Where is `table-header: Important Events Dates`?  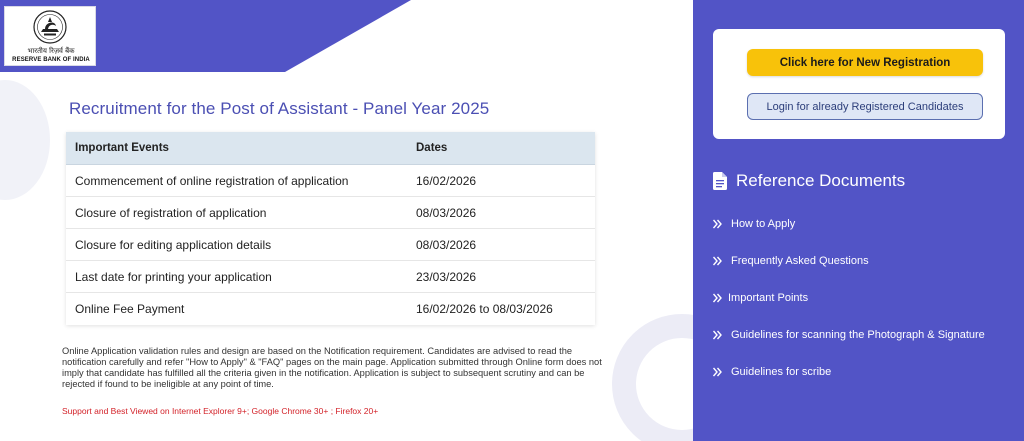
table-header: Important Events Dates is located at coordinates (330, 148).